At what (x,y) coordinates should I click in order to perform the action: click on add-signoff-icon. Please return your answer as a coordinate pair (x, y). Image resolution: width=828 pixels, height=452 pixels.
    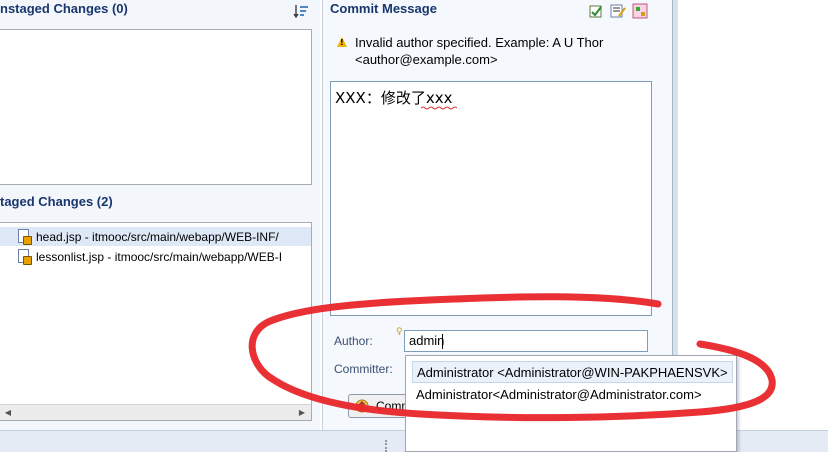
    Looking at the image, I should click on (596, 11).